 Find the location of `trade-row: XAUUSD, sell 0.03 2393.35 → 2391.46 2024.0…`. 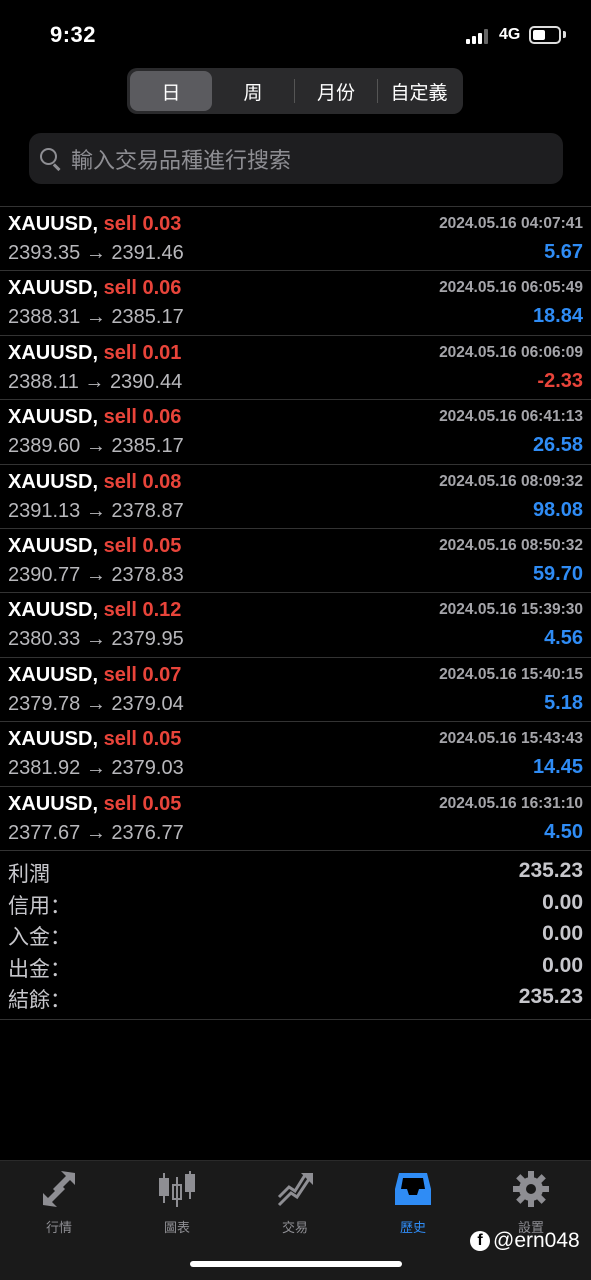

trade-row: XAUUSD, sell 0.03 2393.35 → 2391.46 2024.0… is located at coordinates (295, 239).